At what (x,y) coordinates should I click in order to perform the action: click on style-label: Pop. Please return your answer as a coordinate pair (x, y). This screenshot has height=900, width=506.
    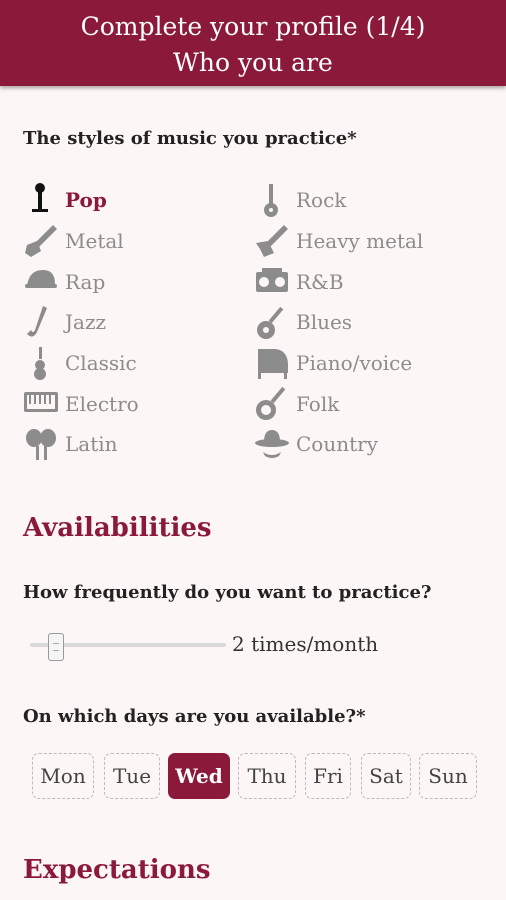
    Looking at the image, I should click on (86, 200).